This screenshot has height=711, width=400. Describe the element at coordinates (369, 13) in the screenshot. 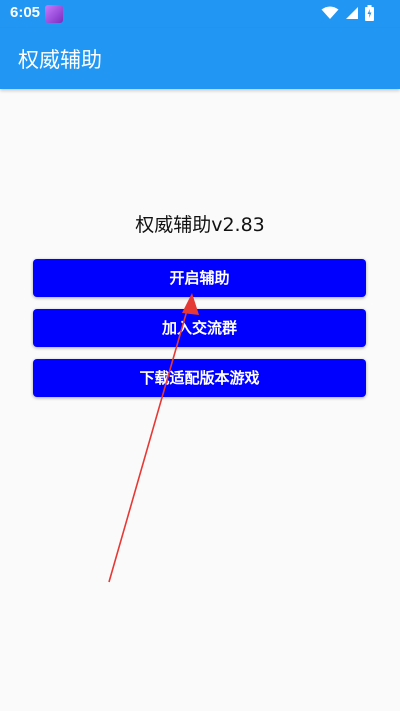

I see `battery-icon` at that location.